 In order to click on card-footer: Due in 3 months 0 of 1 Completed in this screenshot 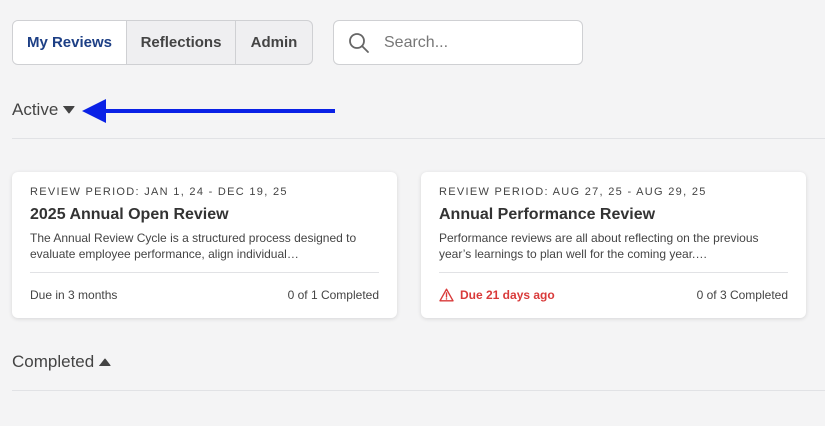, I will do `click(204, 295)`.